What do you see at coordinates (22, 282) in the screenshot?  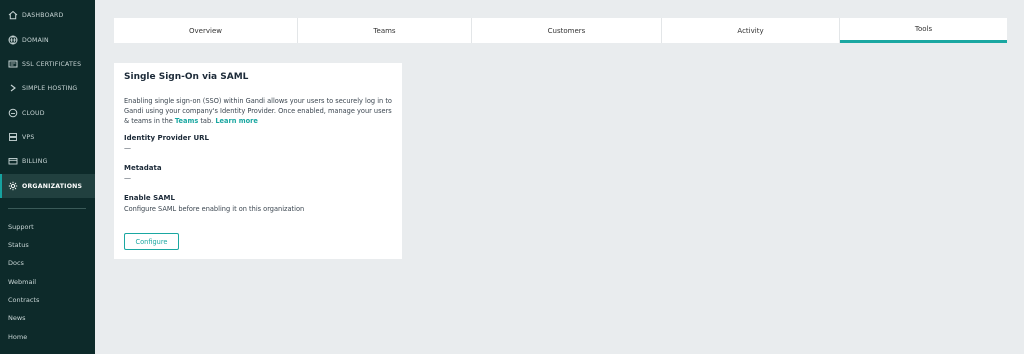 I see `sidebar-link-webmail: Webmail` at bounding box center [22, 282].